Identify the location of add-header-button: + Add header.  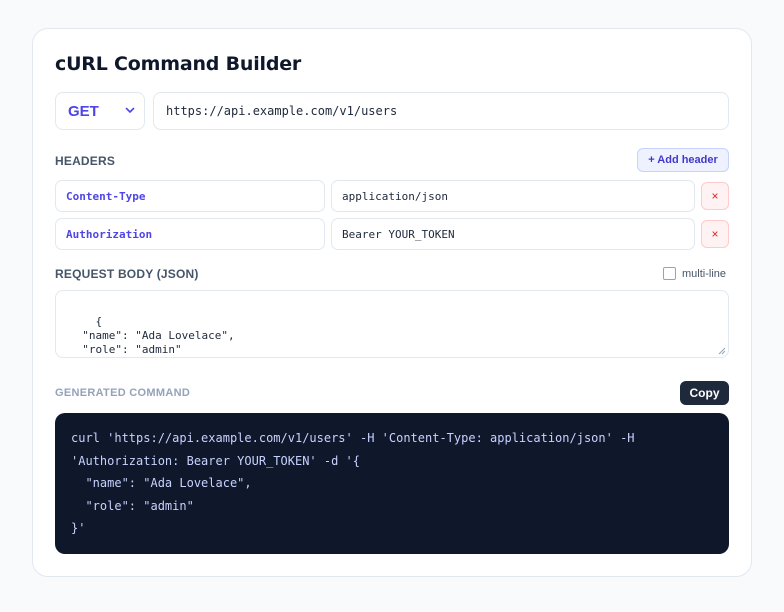
(683, 160).